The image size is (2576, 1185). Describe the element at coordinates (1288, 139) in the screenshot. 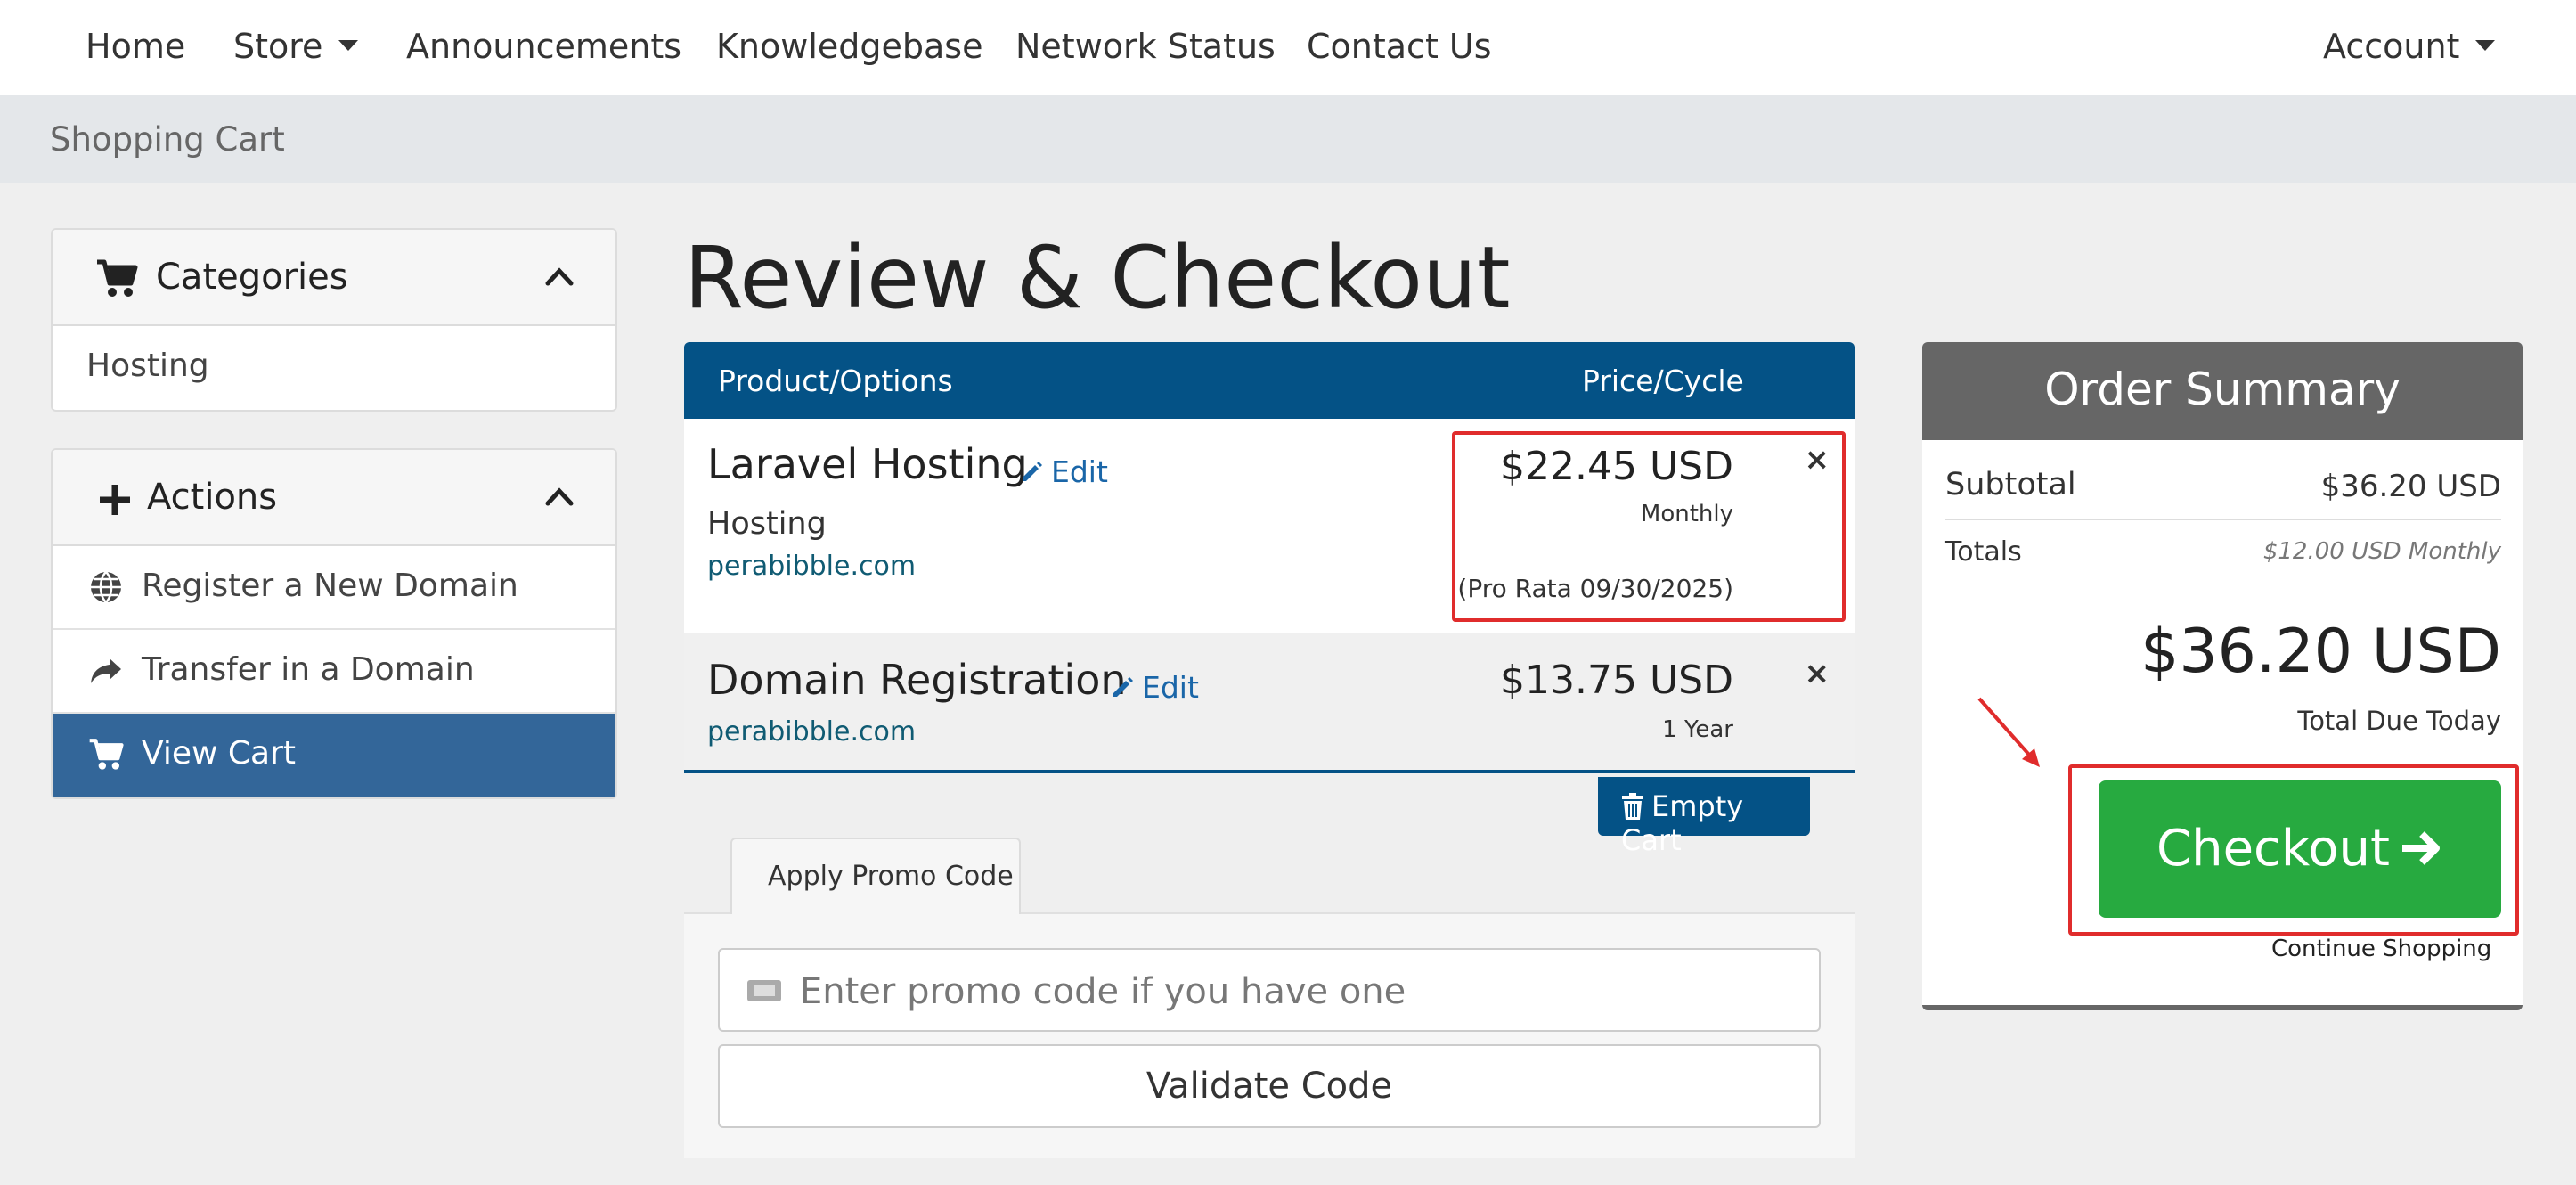

I see `breadcrumb-bar: Shopping Cart` at that location.